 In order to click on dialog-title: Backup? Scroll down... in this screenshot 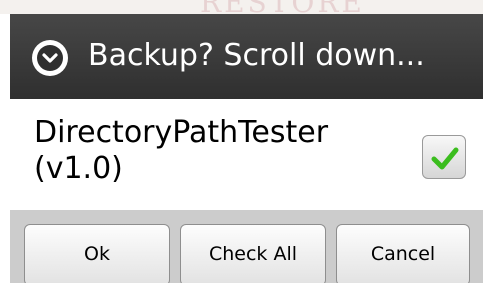, I will do `click(256, 55)`.